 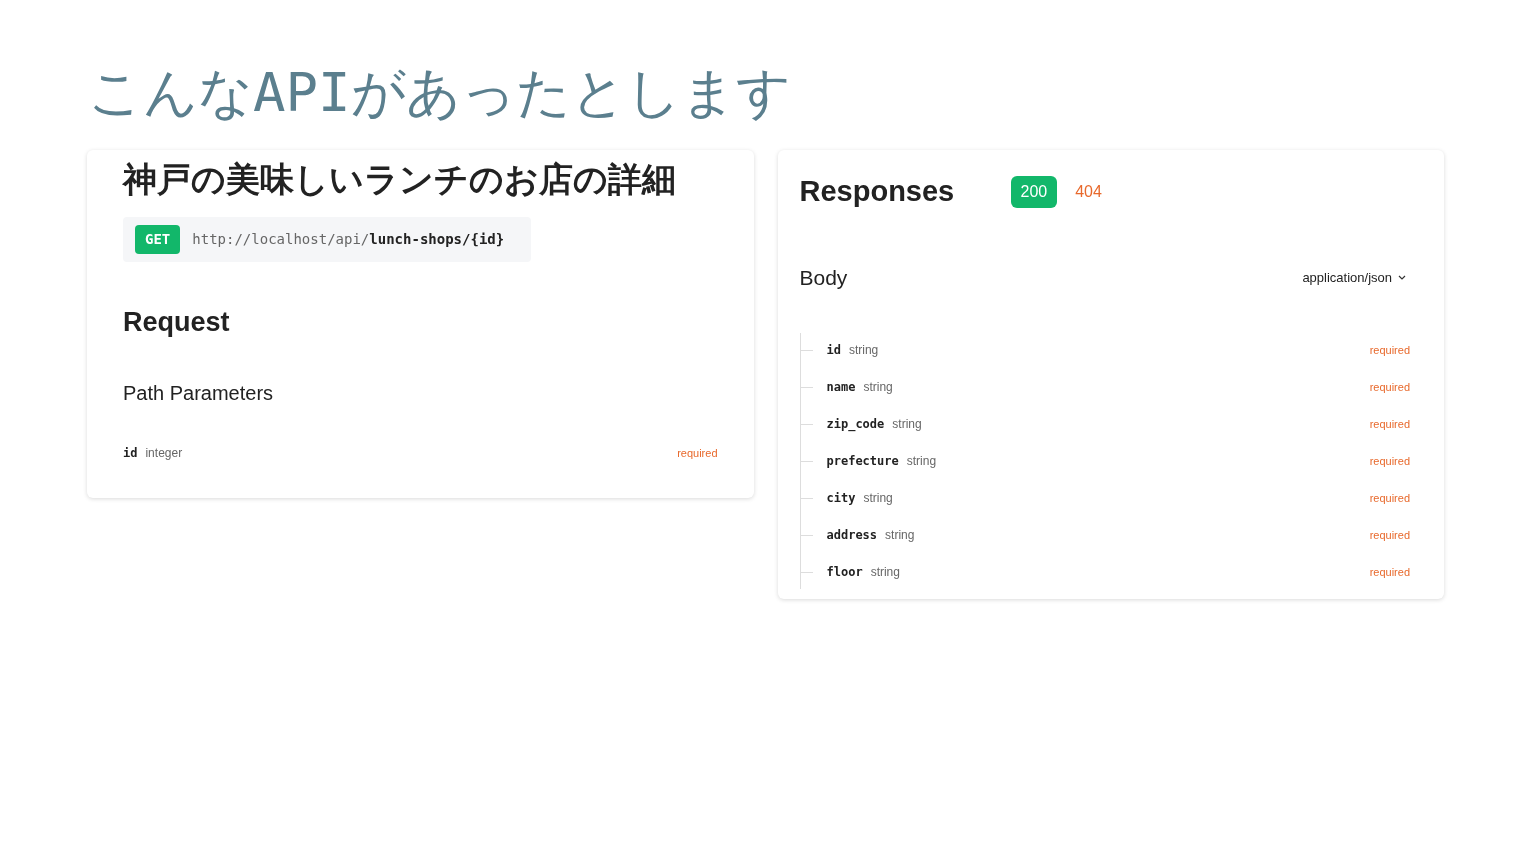 What do you see at coordinates (855, 424) in the screenshot?
I see `field-name: zip_code` at bounding box center [855, 424].